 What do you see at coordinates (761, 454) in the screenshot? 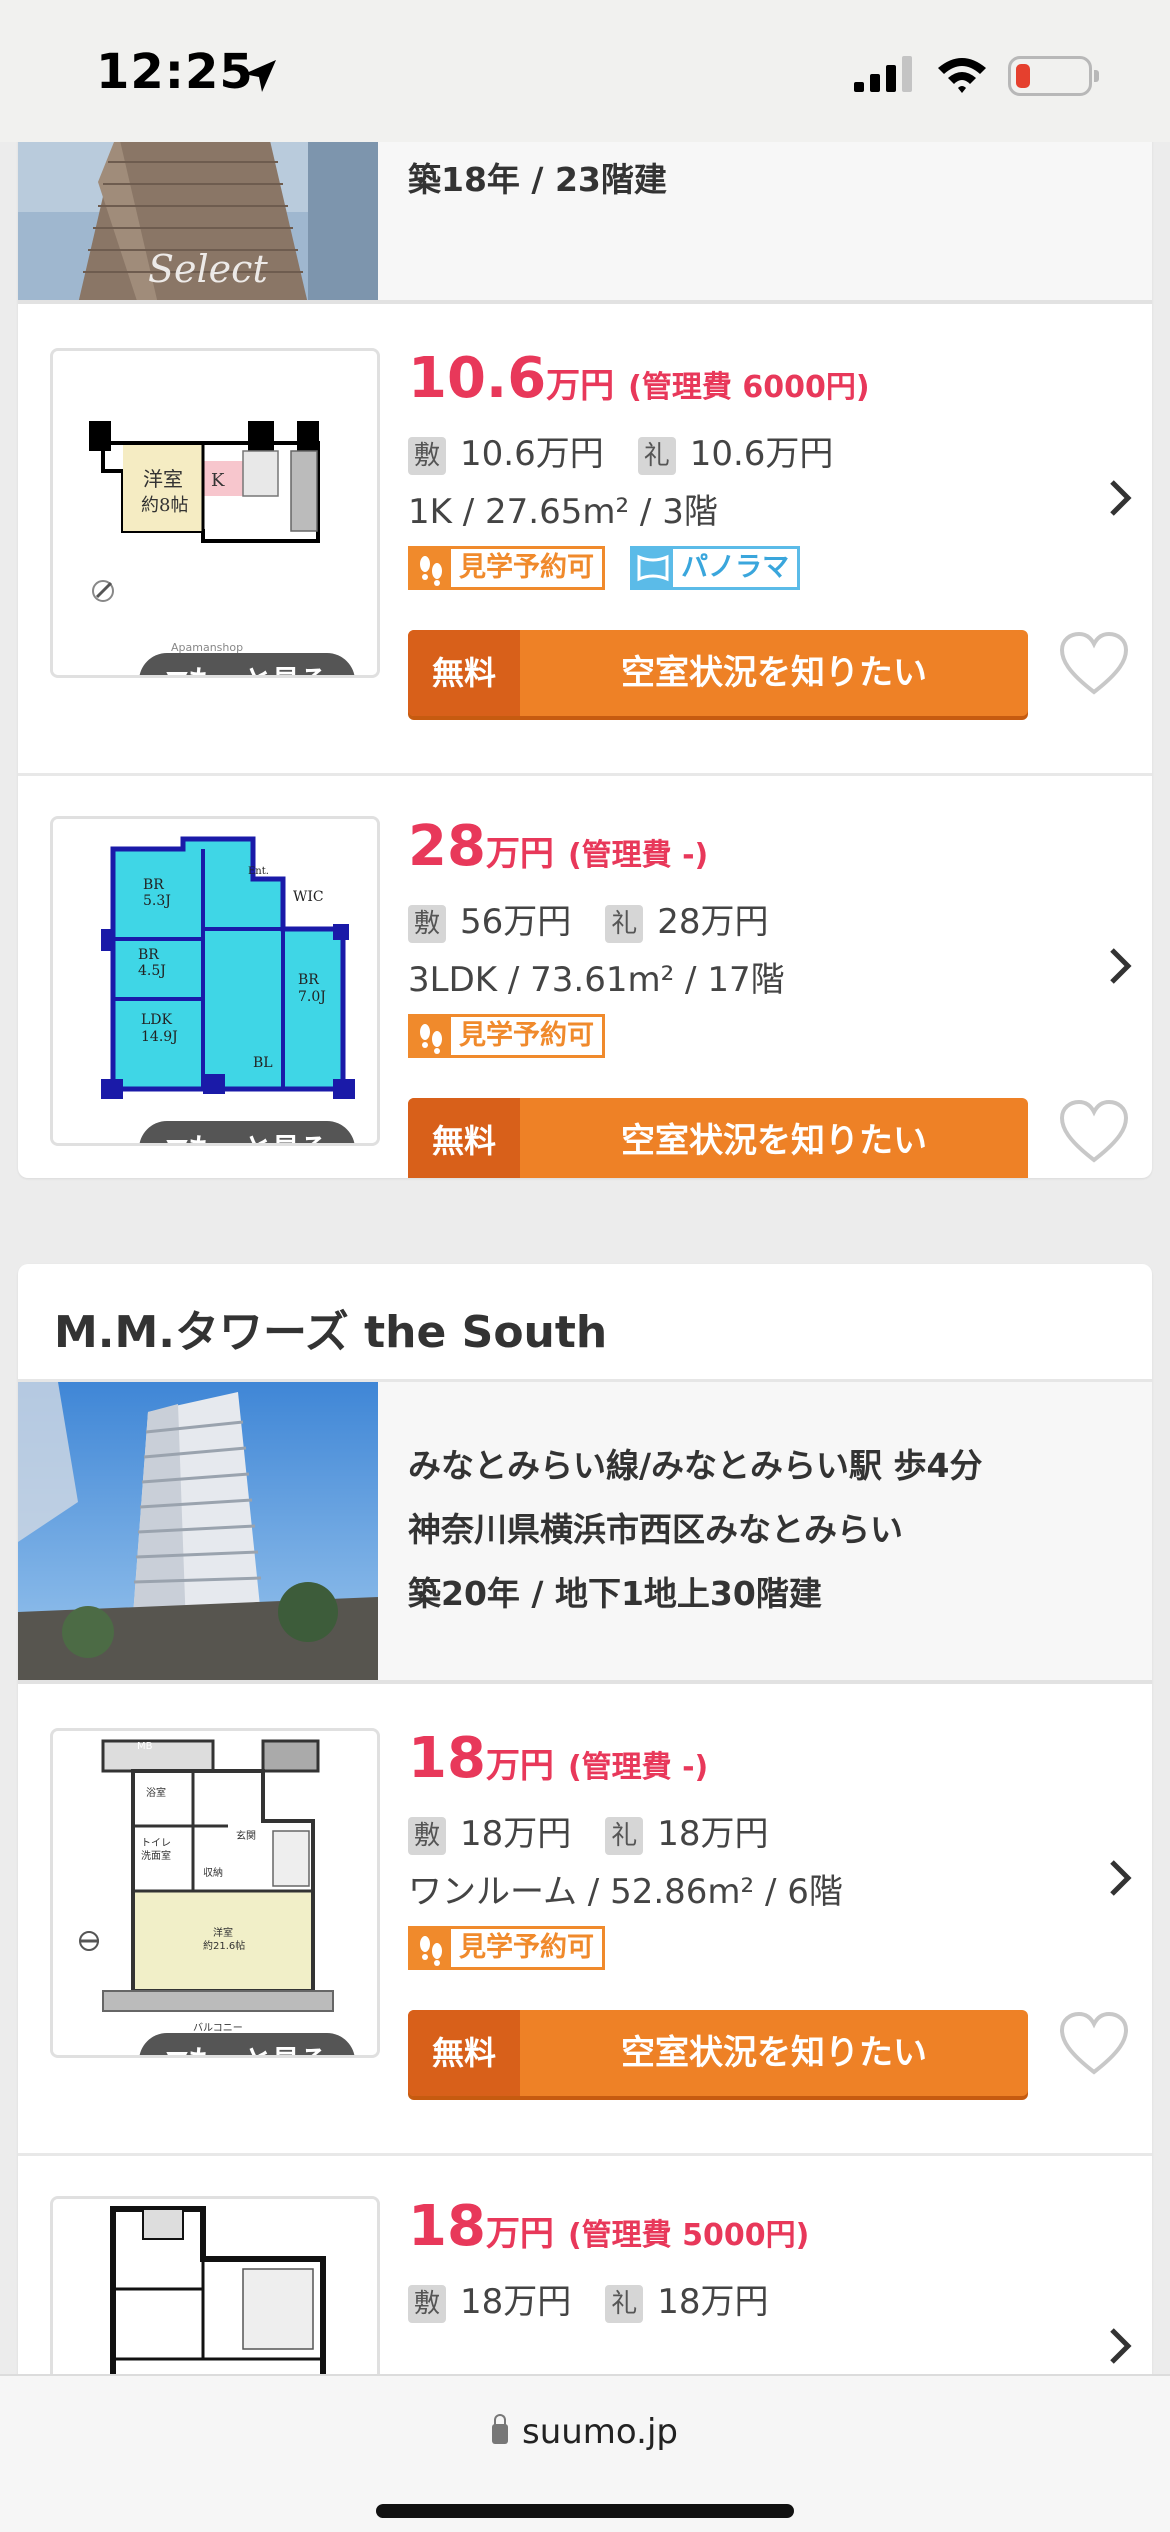
I see `key-money: 10.6万円` at bounding box center [761, 454].